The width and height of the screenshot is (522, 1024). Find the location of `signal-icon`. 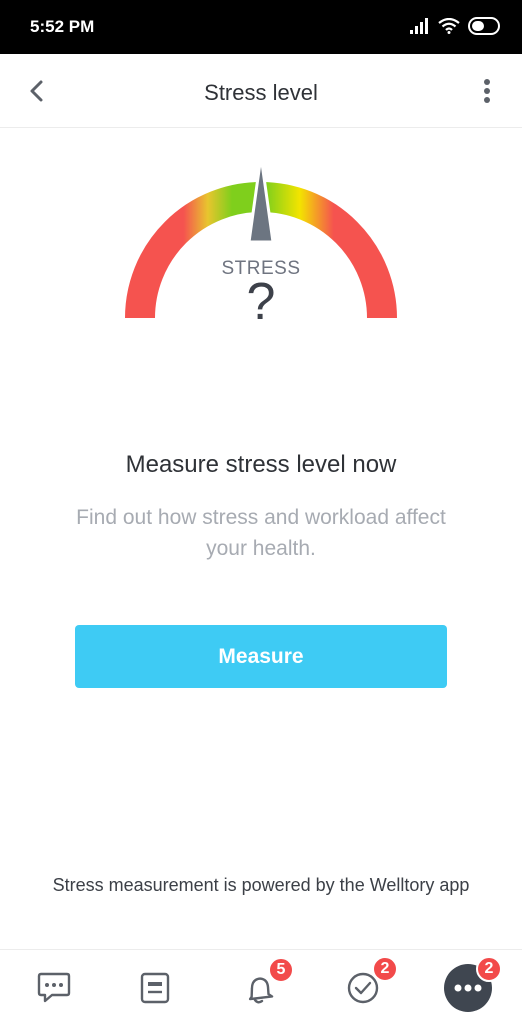

signal-icon is located at coordinates (420, 28).